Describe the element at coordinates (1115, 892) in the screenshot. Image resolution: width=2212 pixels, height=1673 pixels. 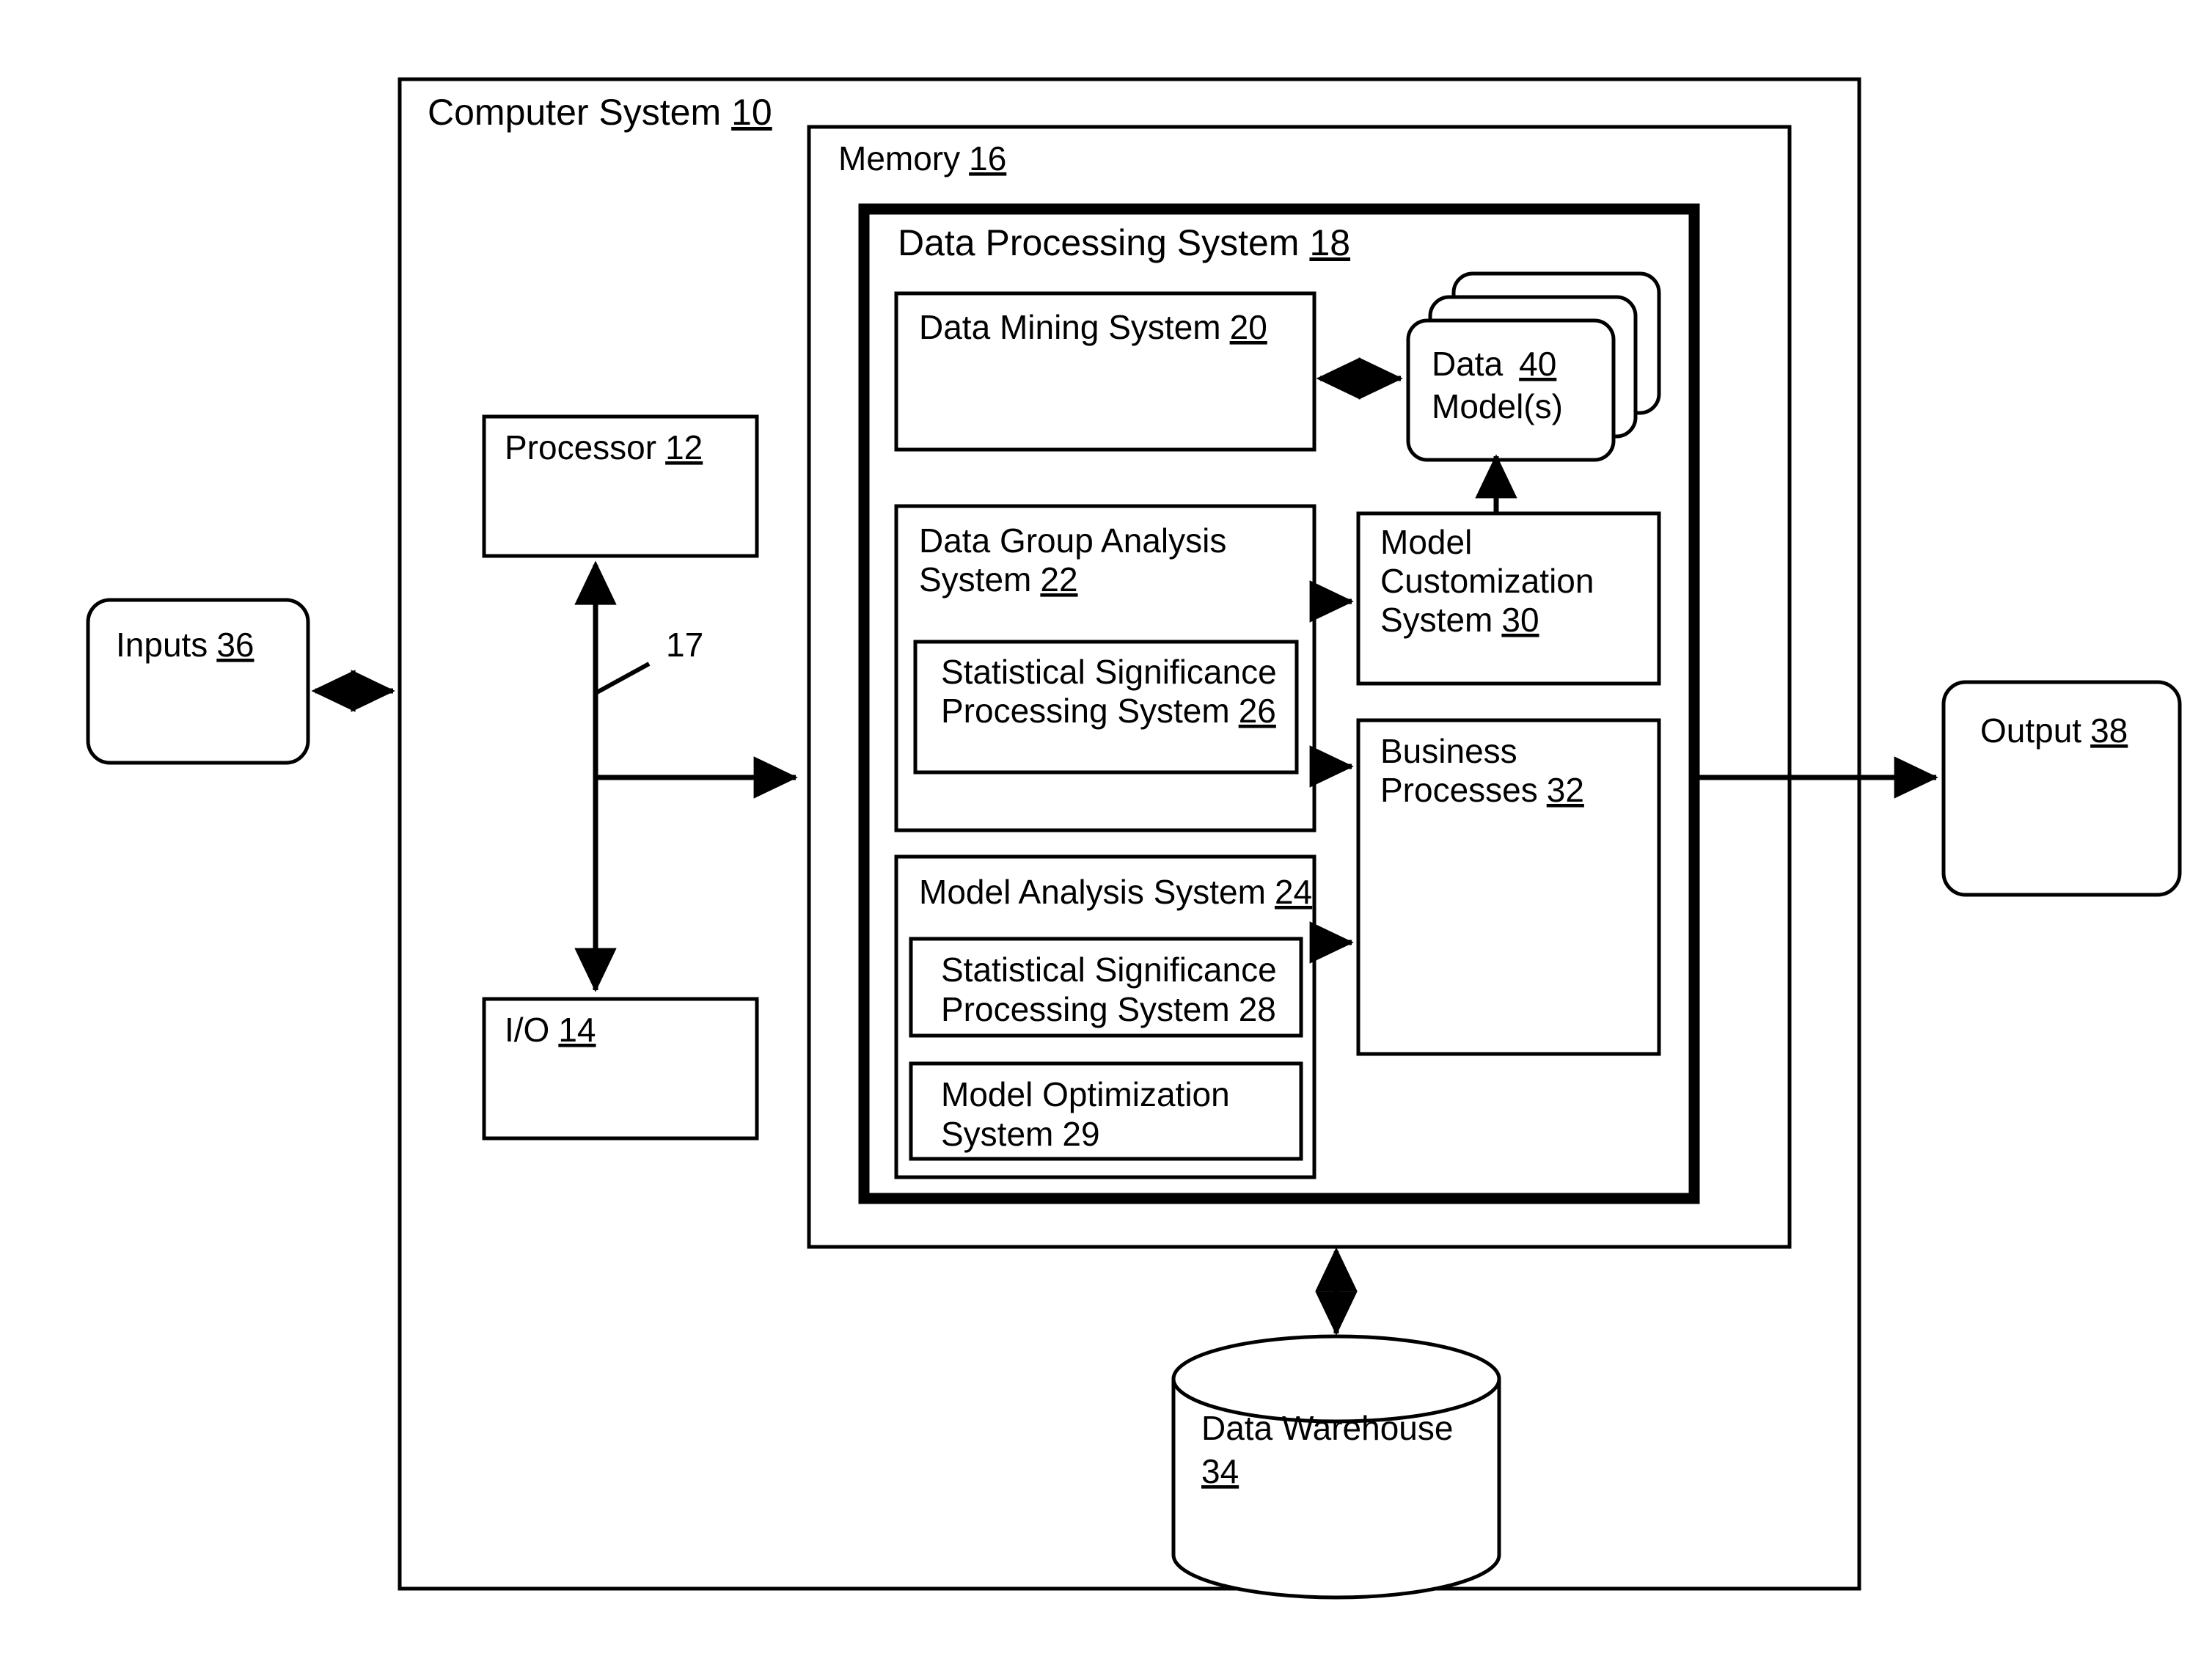
I see `model-analysis-system-label: Model Analysis System 24` at that location.